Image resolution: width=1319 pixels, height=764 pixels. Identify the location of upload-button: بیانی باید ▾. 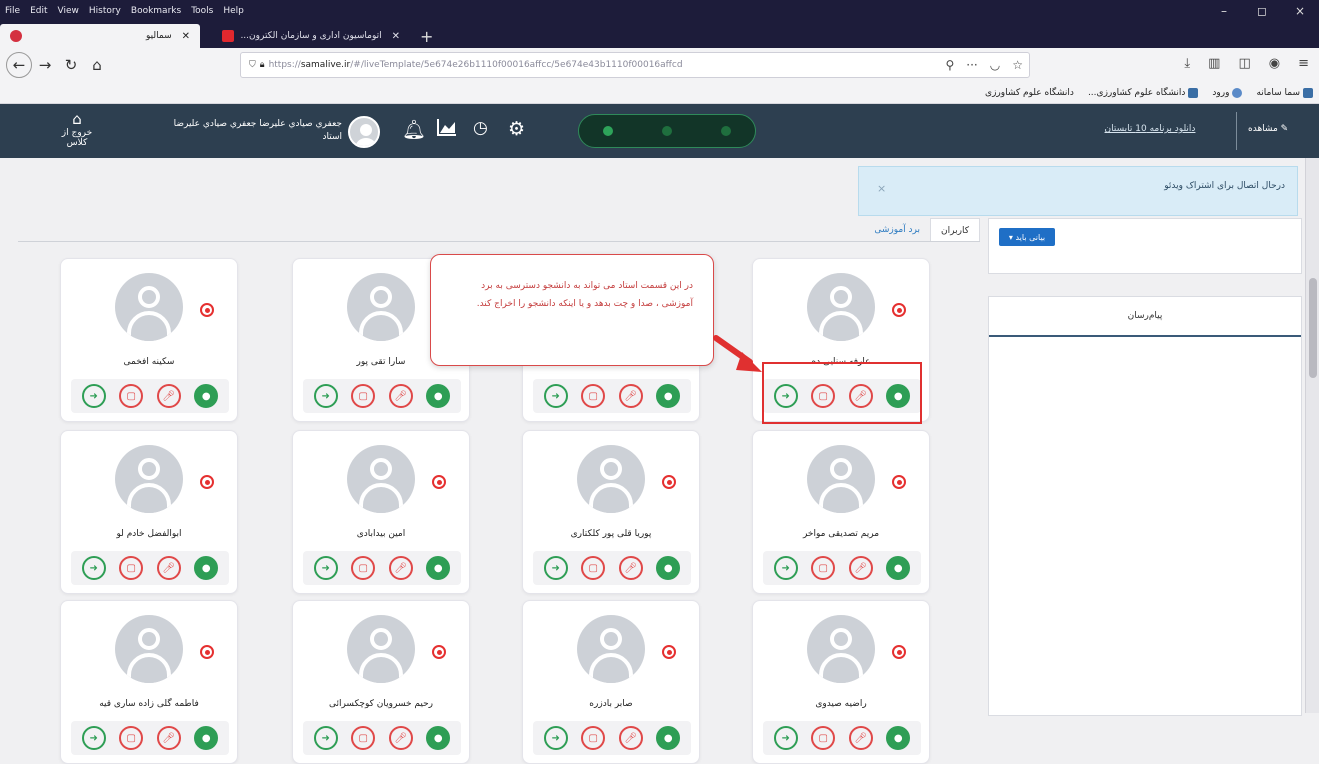
(1027, 237).